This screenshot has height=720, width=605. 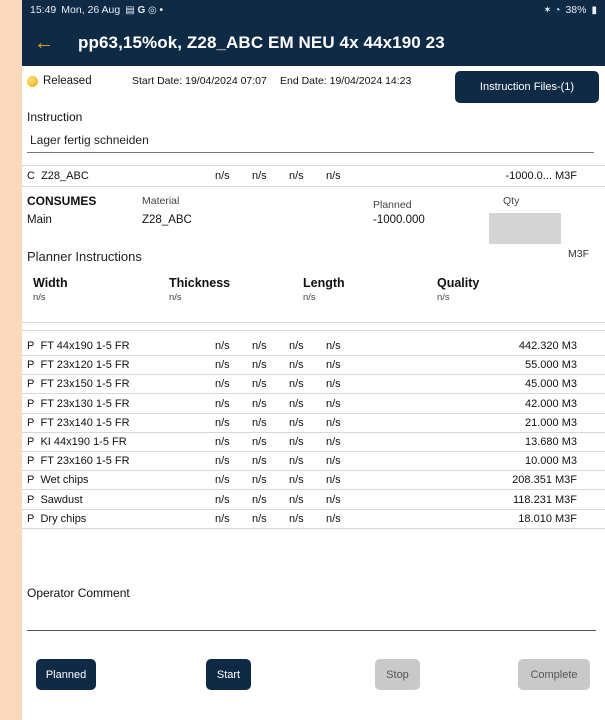 I want to click on page-title: pp63,15%ok, Z28_ABC EM NEU 4x 44x190 23, so click(x=261, y=42).